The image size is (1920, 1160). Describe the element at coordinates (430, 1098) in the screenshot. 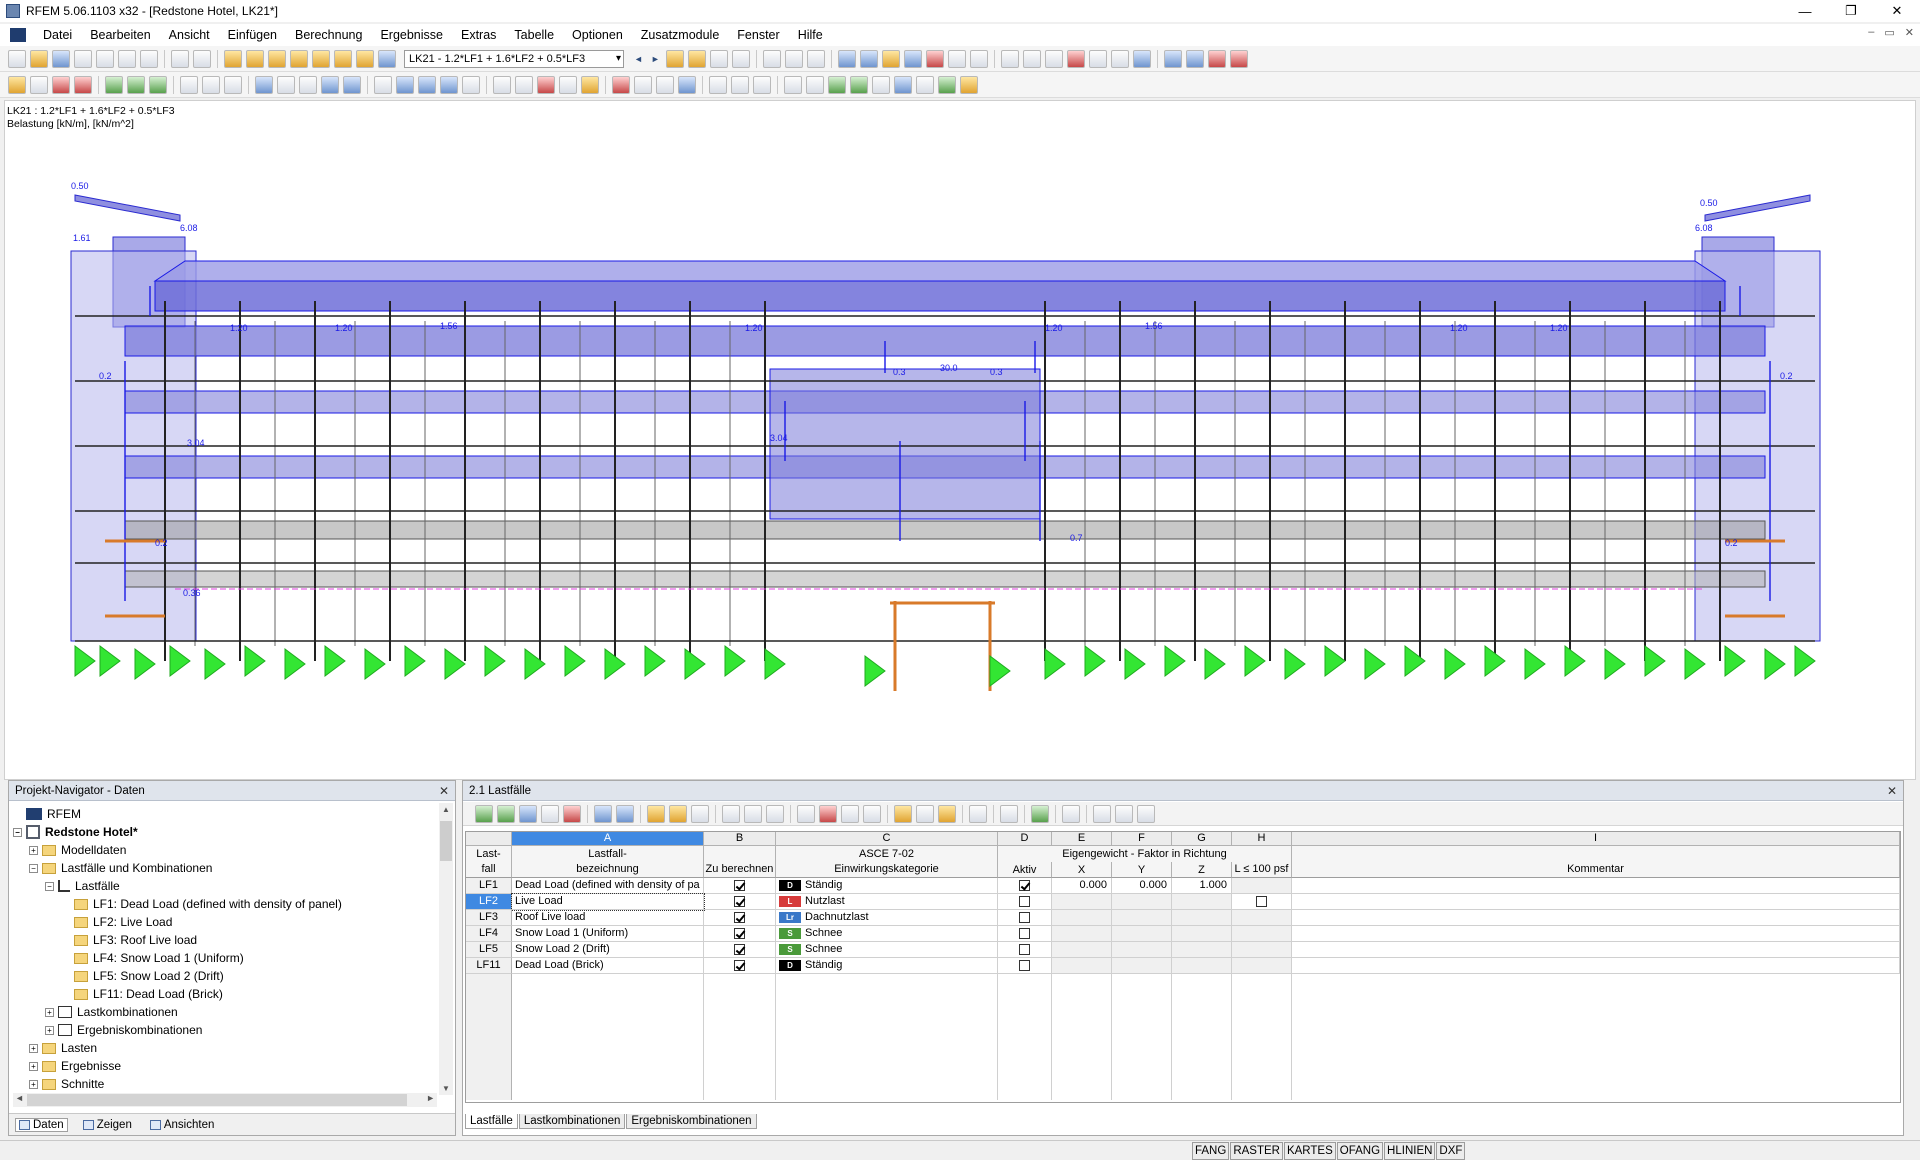

I see `scroll-right-icon: ►` at that location.